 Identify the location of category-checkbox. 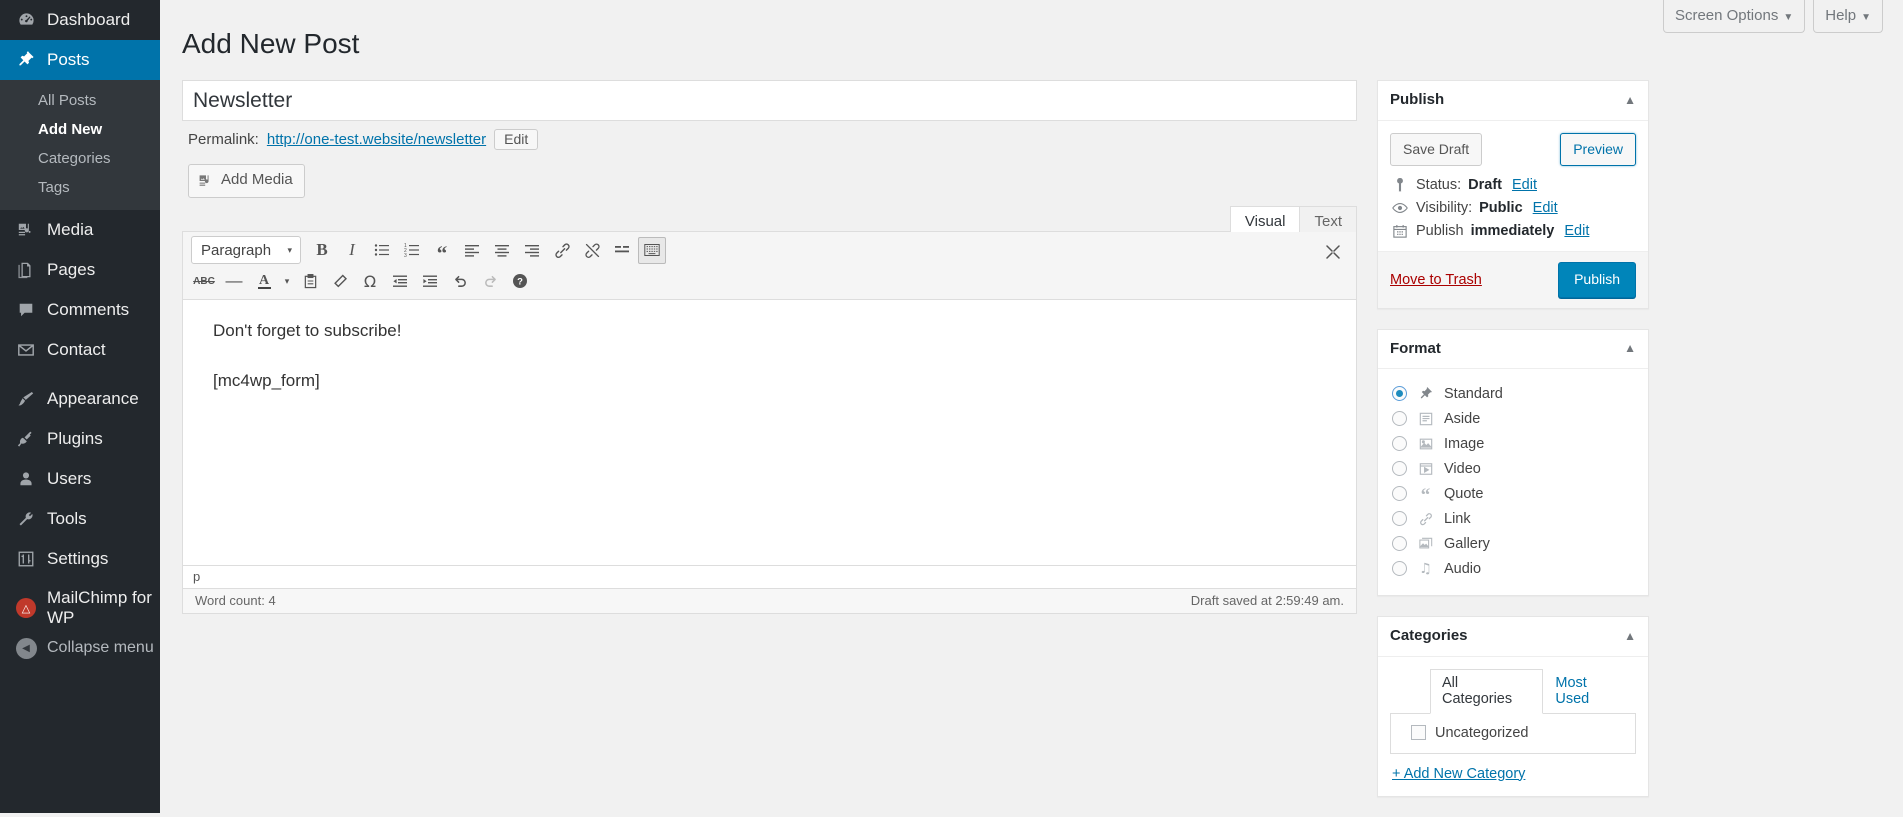
(1418, 733).